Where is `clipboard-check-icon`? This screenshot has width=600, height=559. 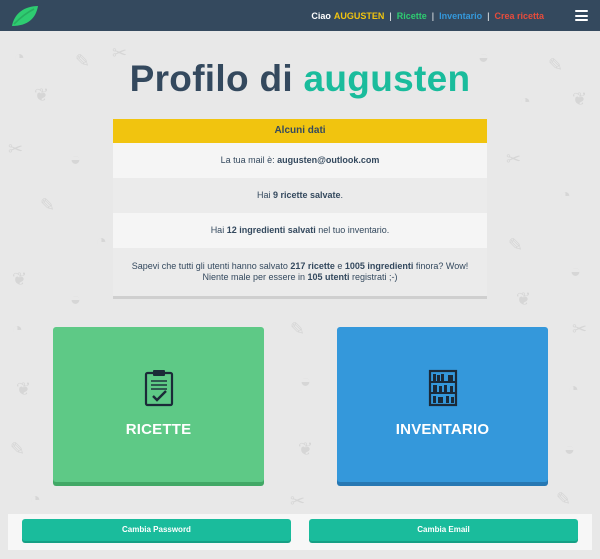
clipboard-check-icon is located at coordinates (158, 388).